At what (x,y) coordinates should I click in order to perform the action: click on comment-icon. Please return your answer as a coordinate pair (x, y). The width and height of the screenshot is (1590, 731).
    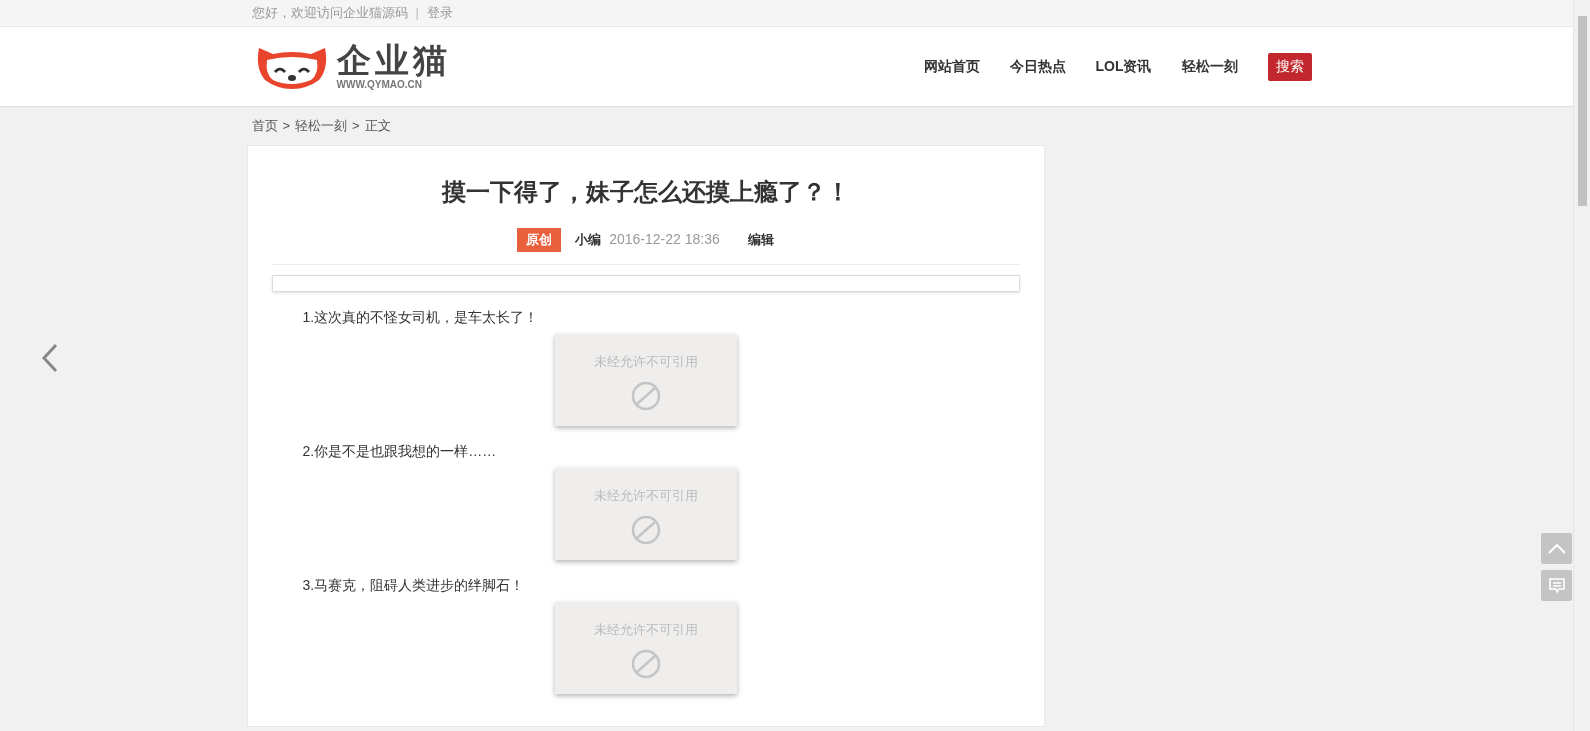
    Looking at the image, I should click on (1556, 585).